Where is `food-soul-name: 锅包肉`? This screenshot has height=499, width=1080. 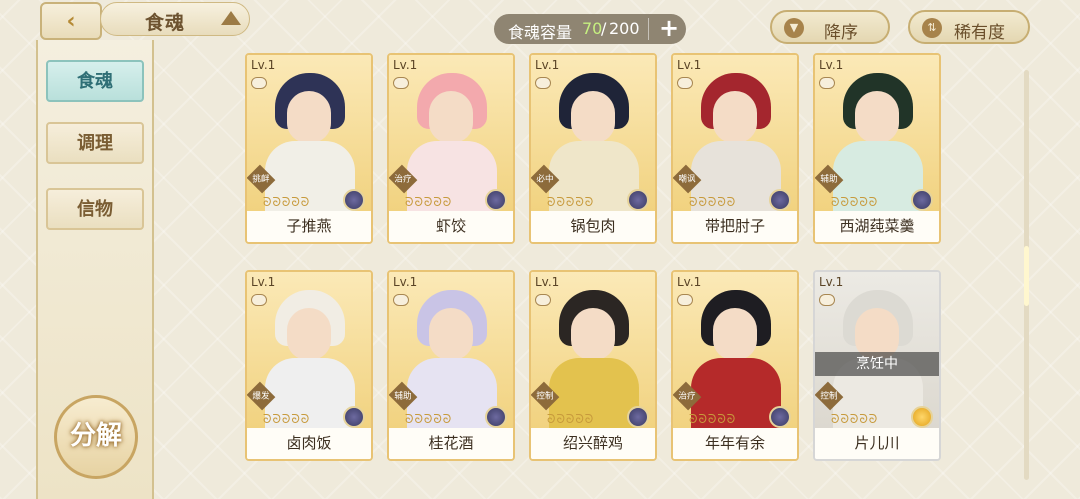
food-soul-name: 锅包肉 is located at coordinates (593, 226).